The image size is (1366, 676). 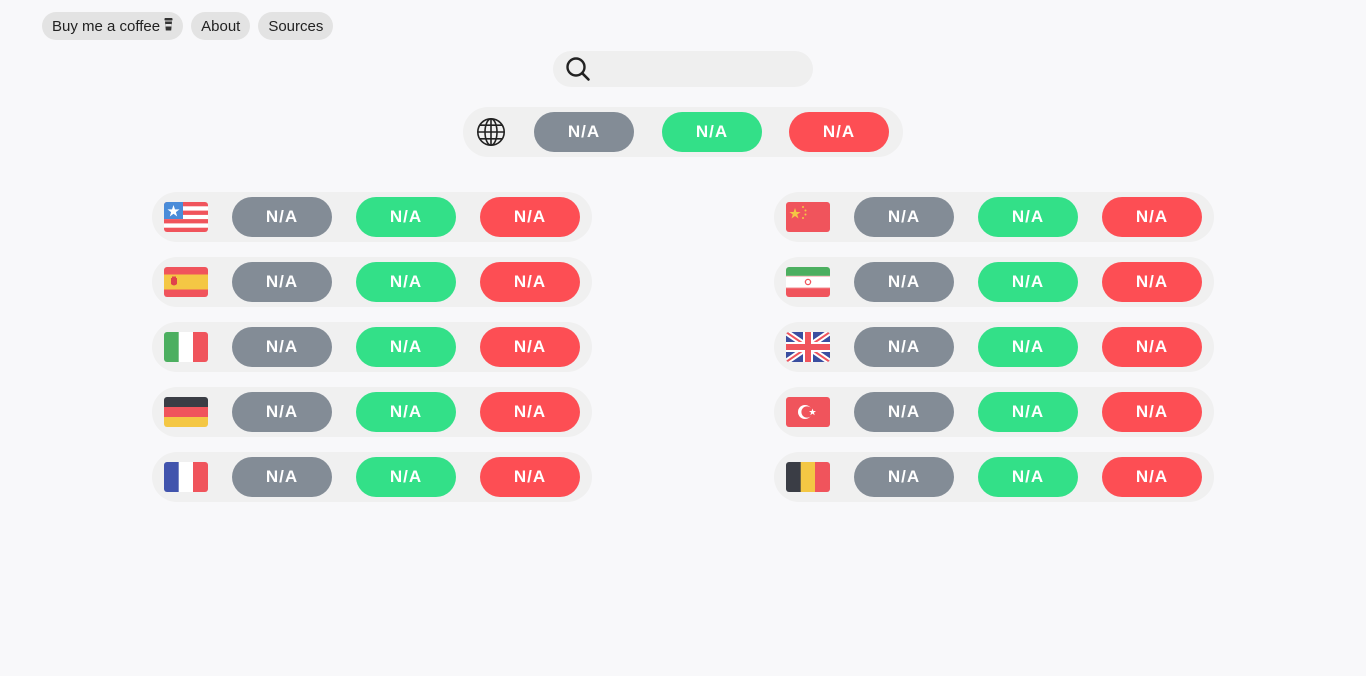 I want to click on global-stat-green: N/A, so click(x=712, y=132).